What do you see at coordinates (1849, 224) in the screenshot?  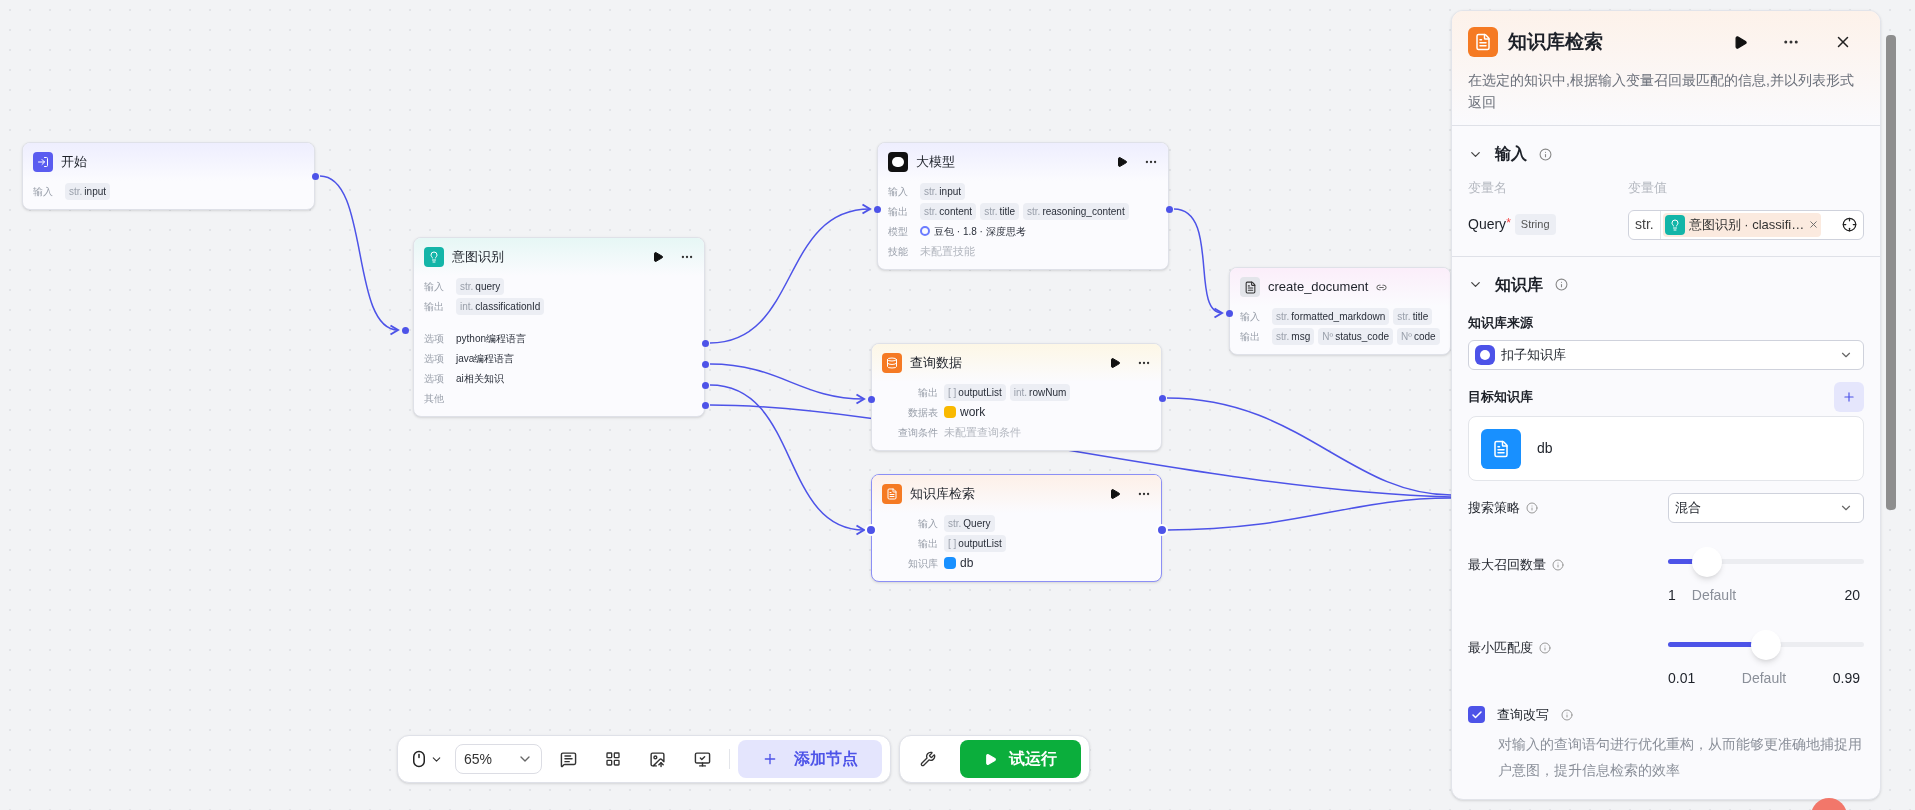 I see `target-icon` at bounding box center [1849, 224].